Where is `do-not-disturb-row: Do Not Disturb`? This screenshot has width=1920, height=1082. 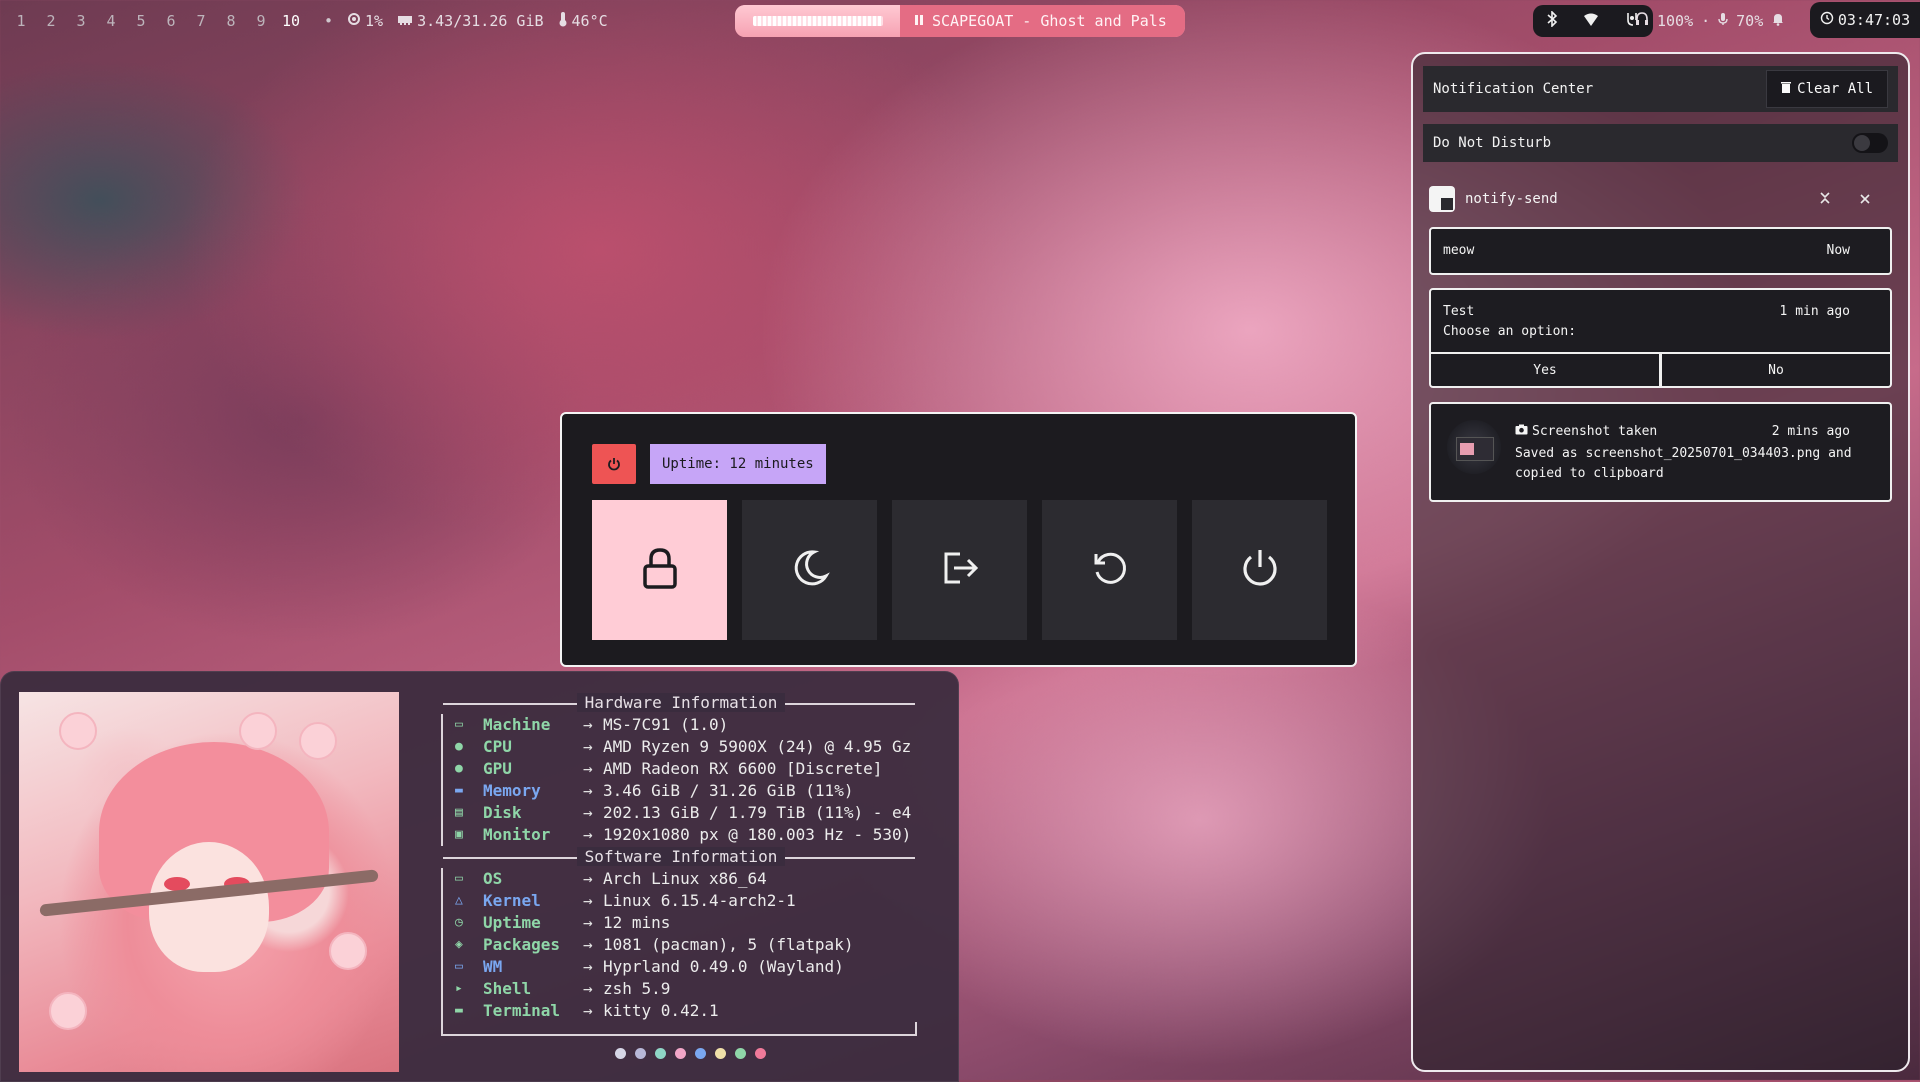
do-not-disturb-row: Do Not Disturb is located at coordinates (1660, 143).